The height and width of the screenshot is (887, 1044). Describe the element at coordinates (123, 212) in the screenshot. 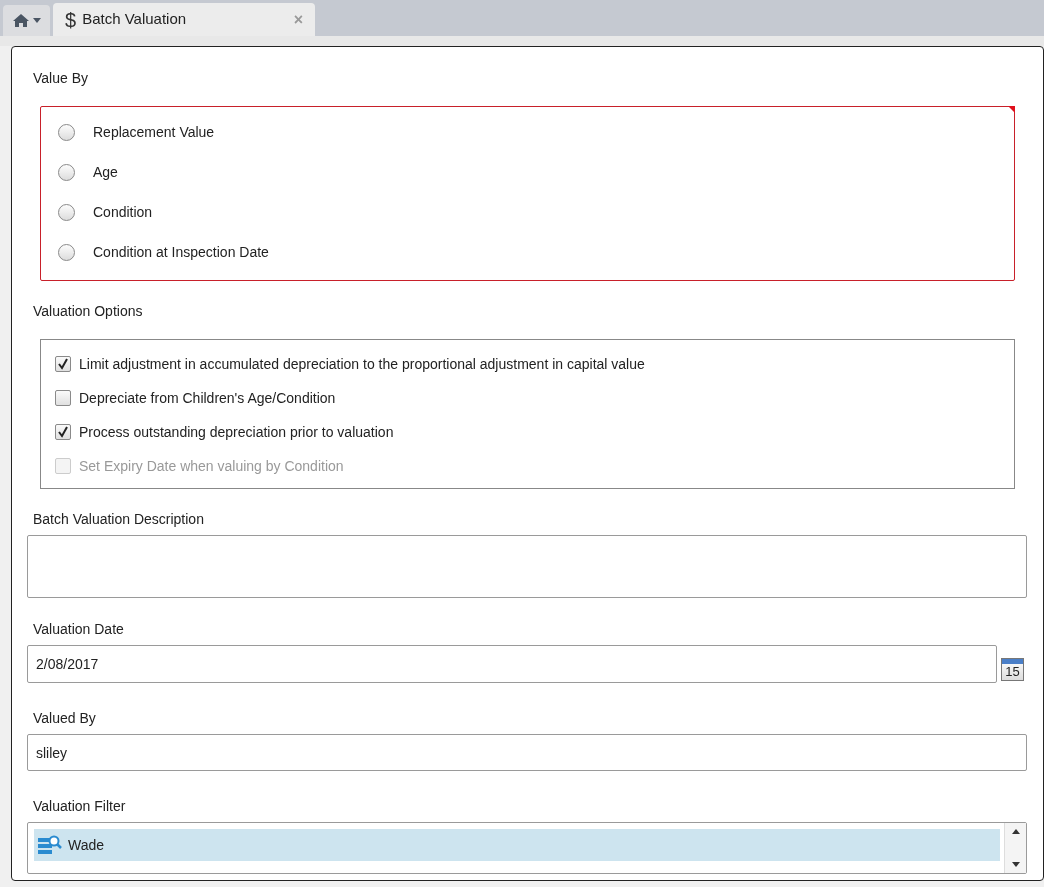

I see `radio-label: Condition` at that location.